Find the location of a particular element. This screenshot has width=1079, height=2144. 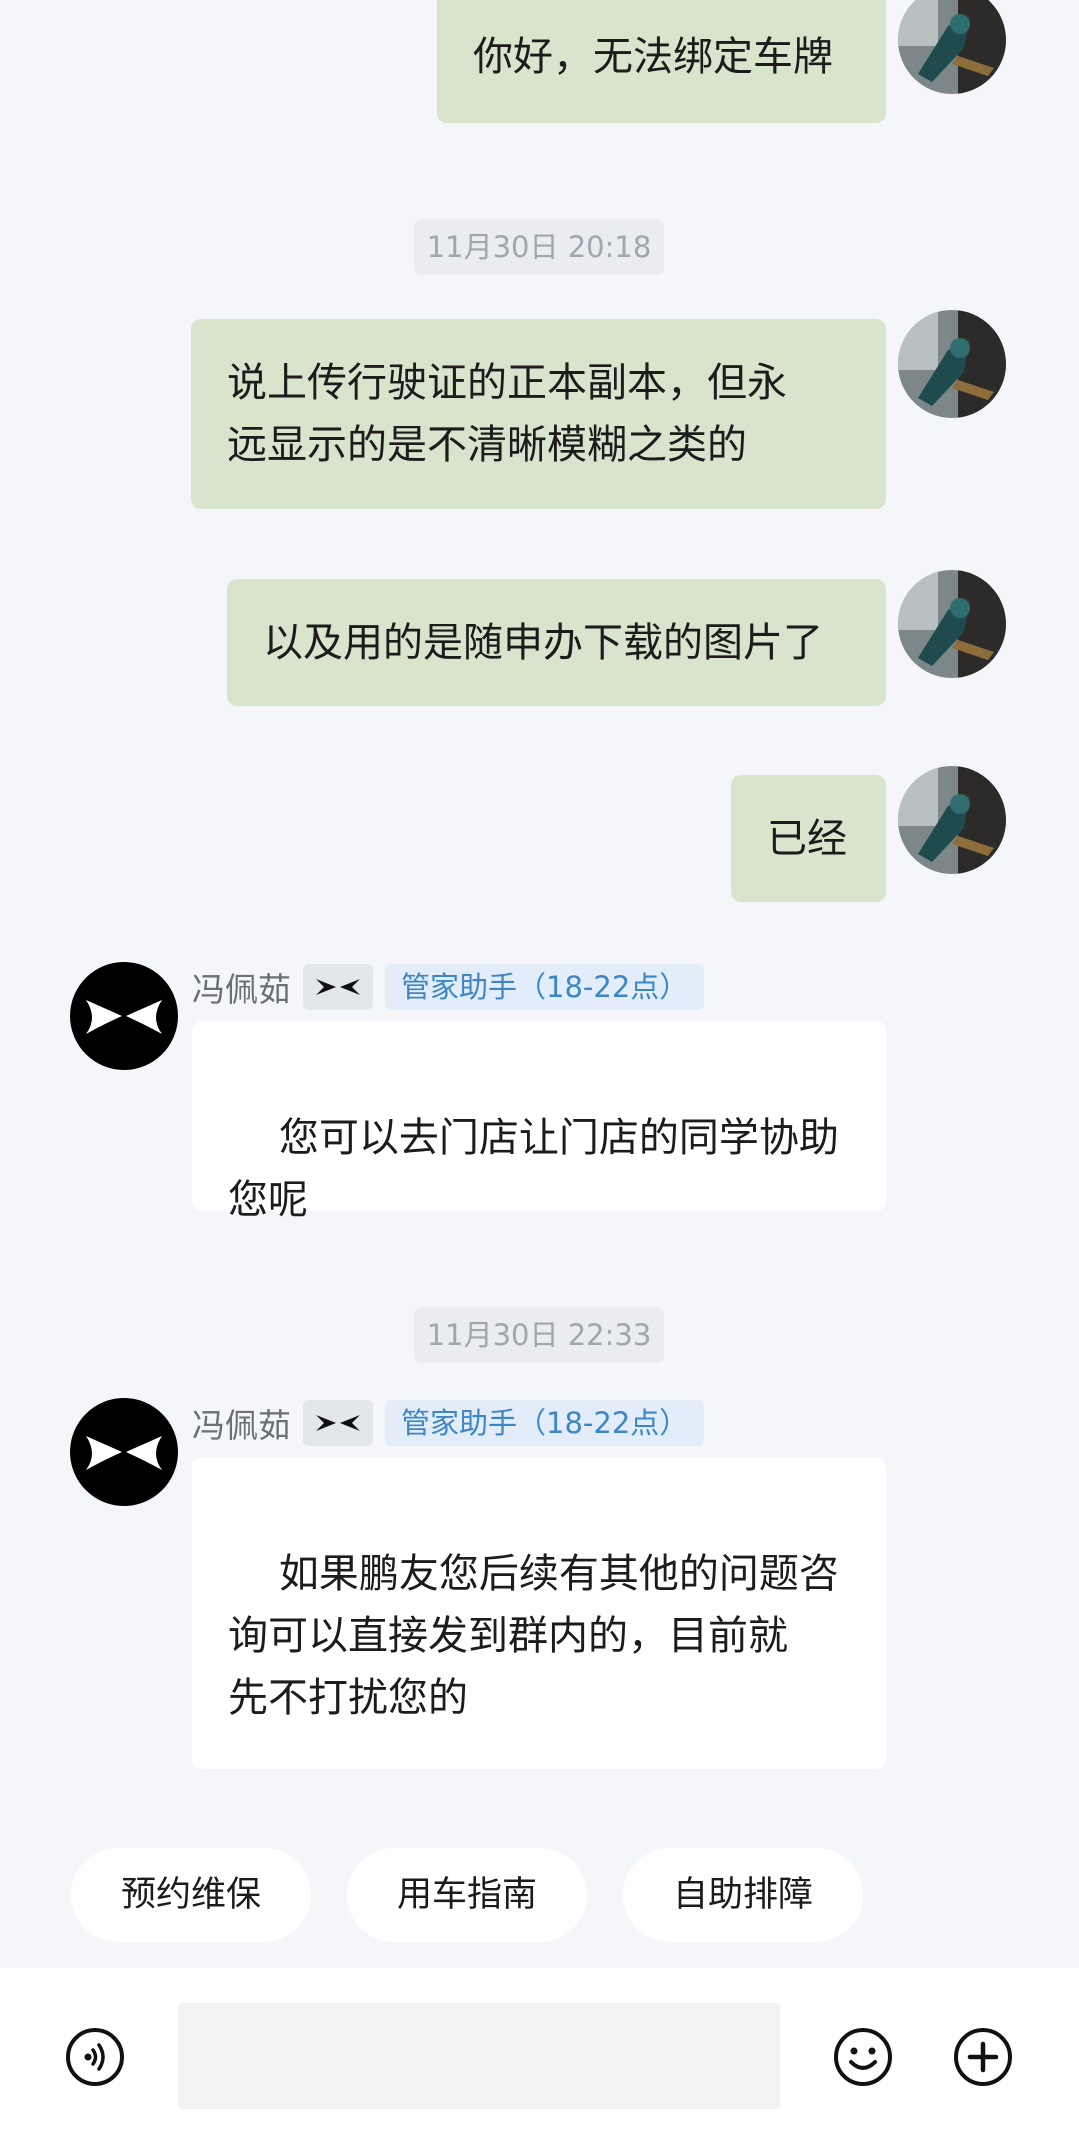

input-bar is located at coordinates (539, 2056).